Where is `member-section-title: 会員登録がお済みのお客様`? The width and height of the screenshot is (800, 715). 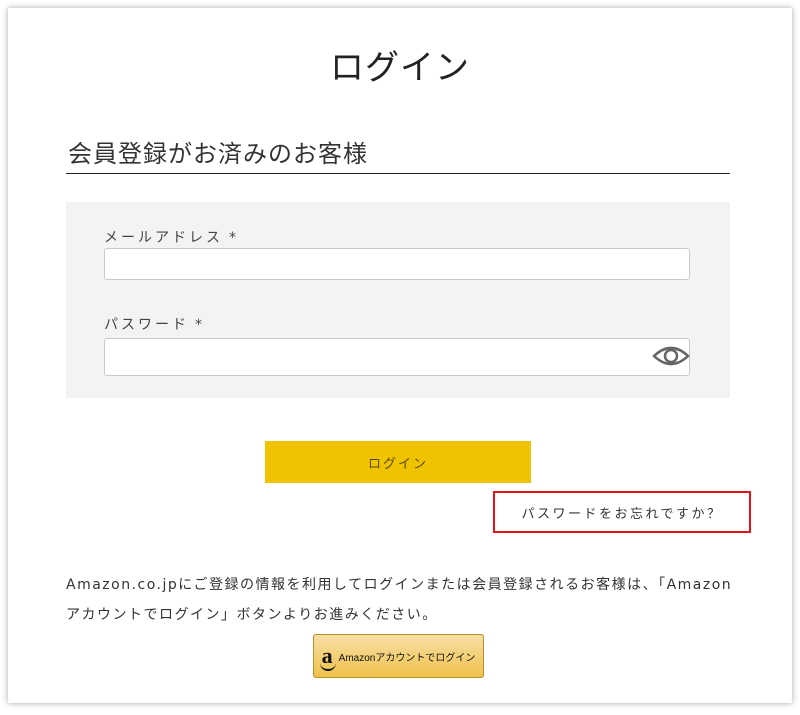
member-section-title: 会員登録がお済みのお客様 is located at coordinates (218, 154).